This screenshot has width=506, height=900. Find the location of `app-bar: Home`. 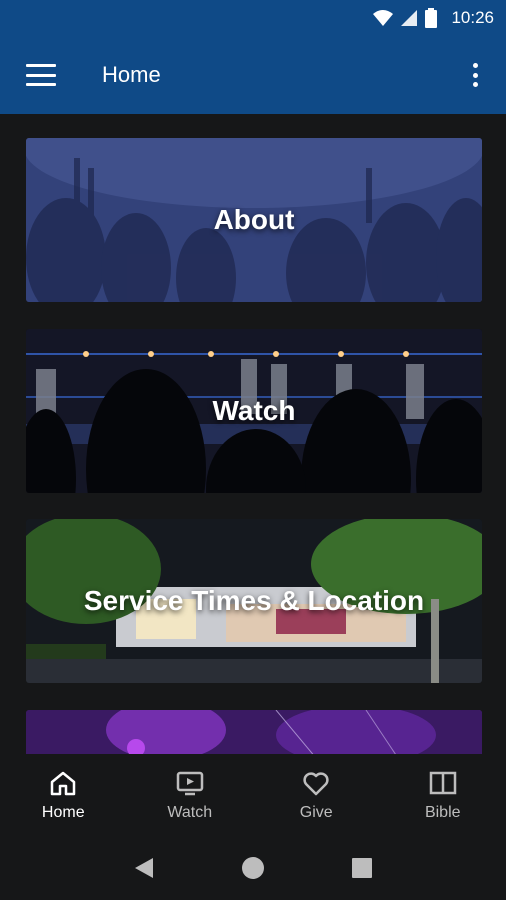

app-bar: Home is located at coordinates (253, 75).